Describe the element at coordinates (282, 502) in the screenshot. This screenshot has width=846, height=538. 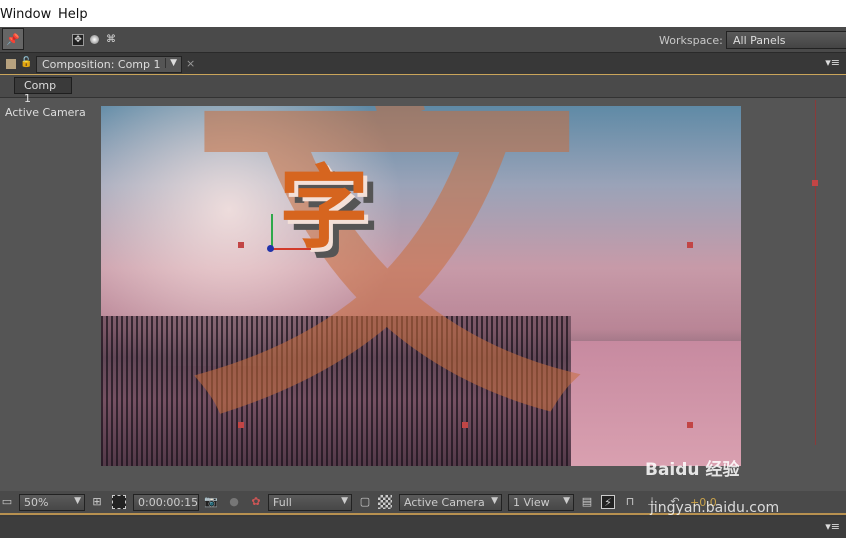
I see `resolution-value: Full` at that location.